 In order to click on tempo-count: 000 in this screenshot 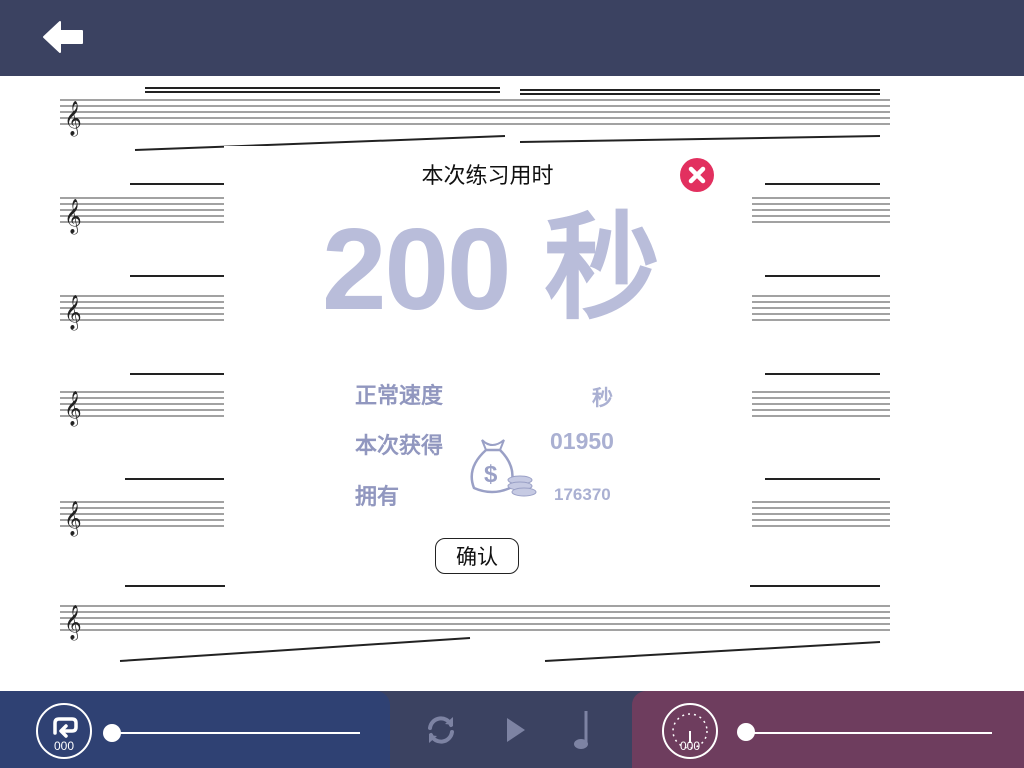, I will do `click(690, 746)`.